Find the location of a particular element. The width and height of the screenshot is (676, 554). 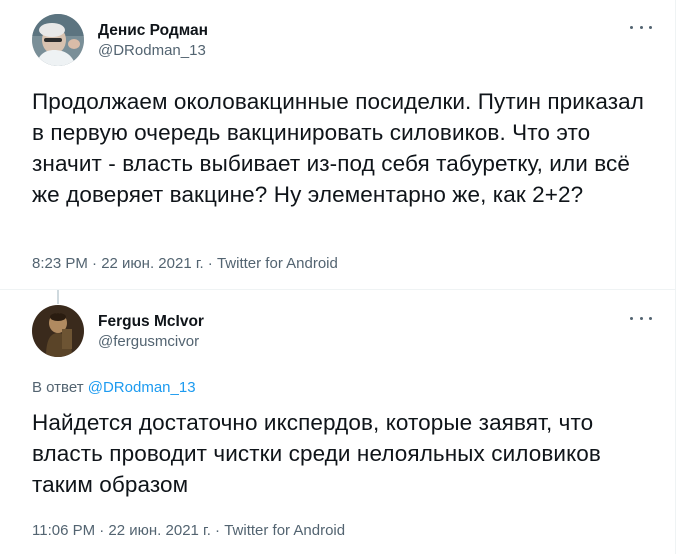

reply-to-prefix: В ответ is located at coordinates (58, 387).